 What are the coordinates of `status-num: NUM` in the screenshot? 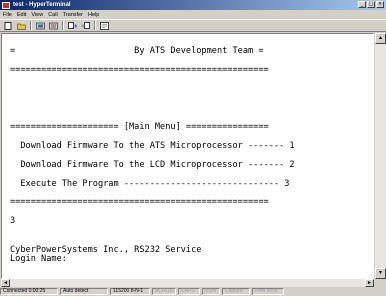 It's located at (211, 291).